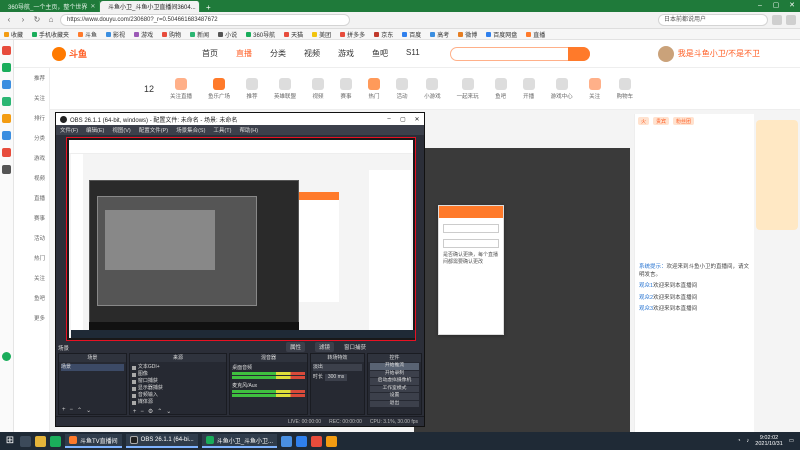 This screenshot has width=800, height=450. Describe the element at coordinates (394, 381) in the screenshot. I see `control-button: 启动虚拟摄像机` at that location.